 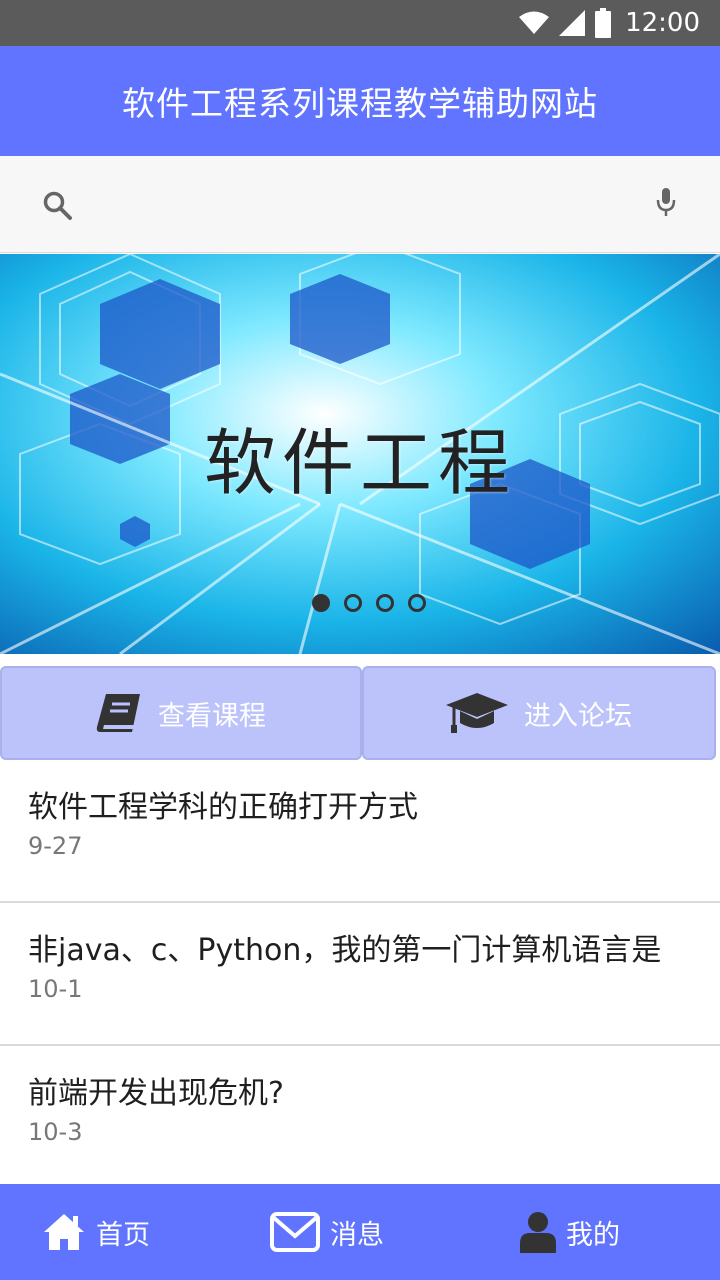 I want to click on nav-home-label: 首页, so click(x=123, y=1235).